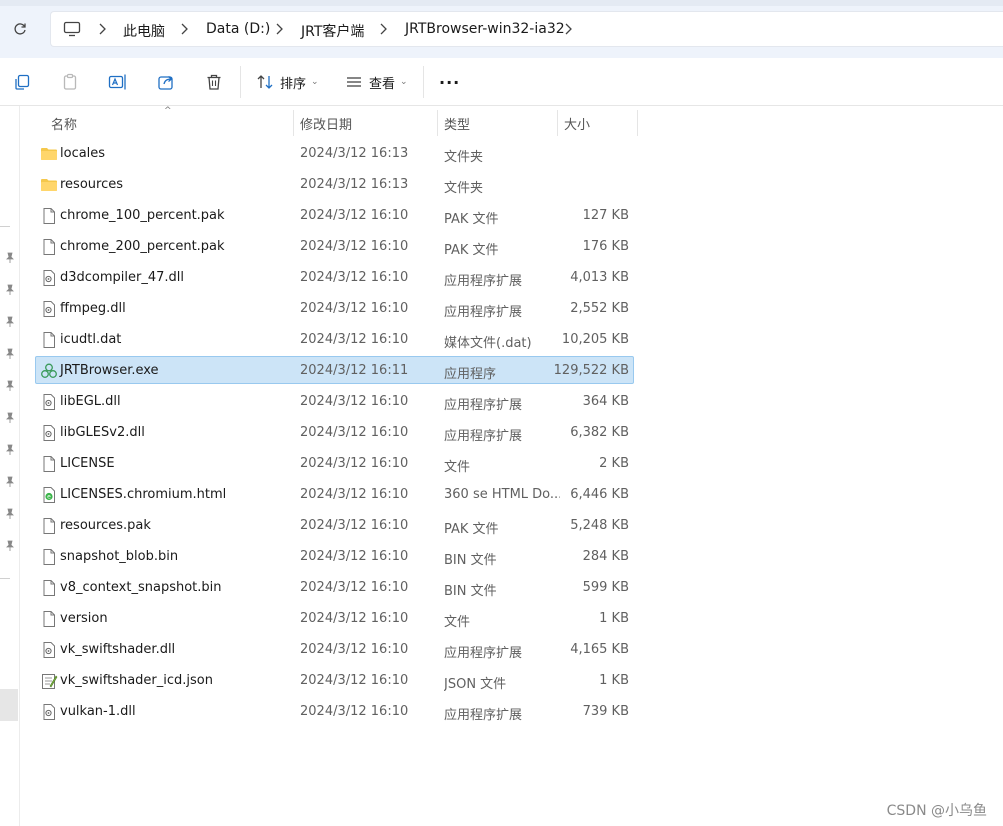  What do you see at coordinates (334, 401) in the screenshot?
I see `file-row: libEGL.dll 2024/3/12 16:10 应用程序扩展 364 KB` at bounding box center [334, 401].